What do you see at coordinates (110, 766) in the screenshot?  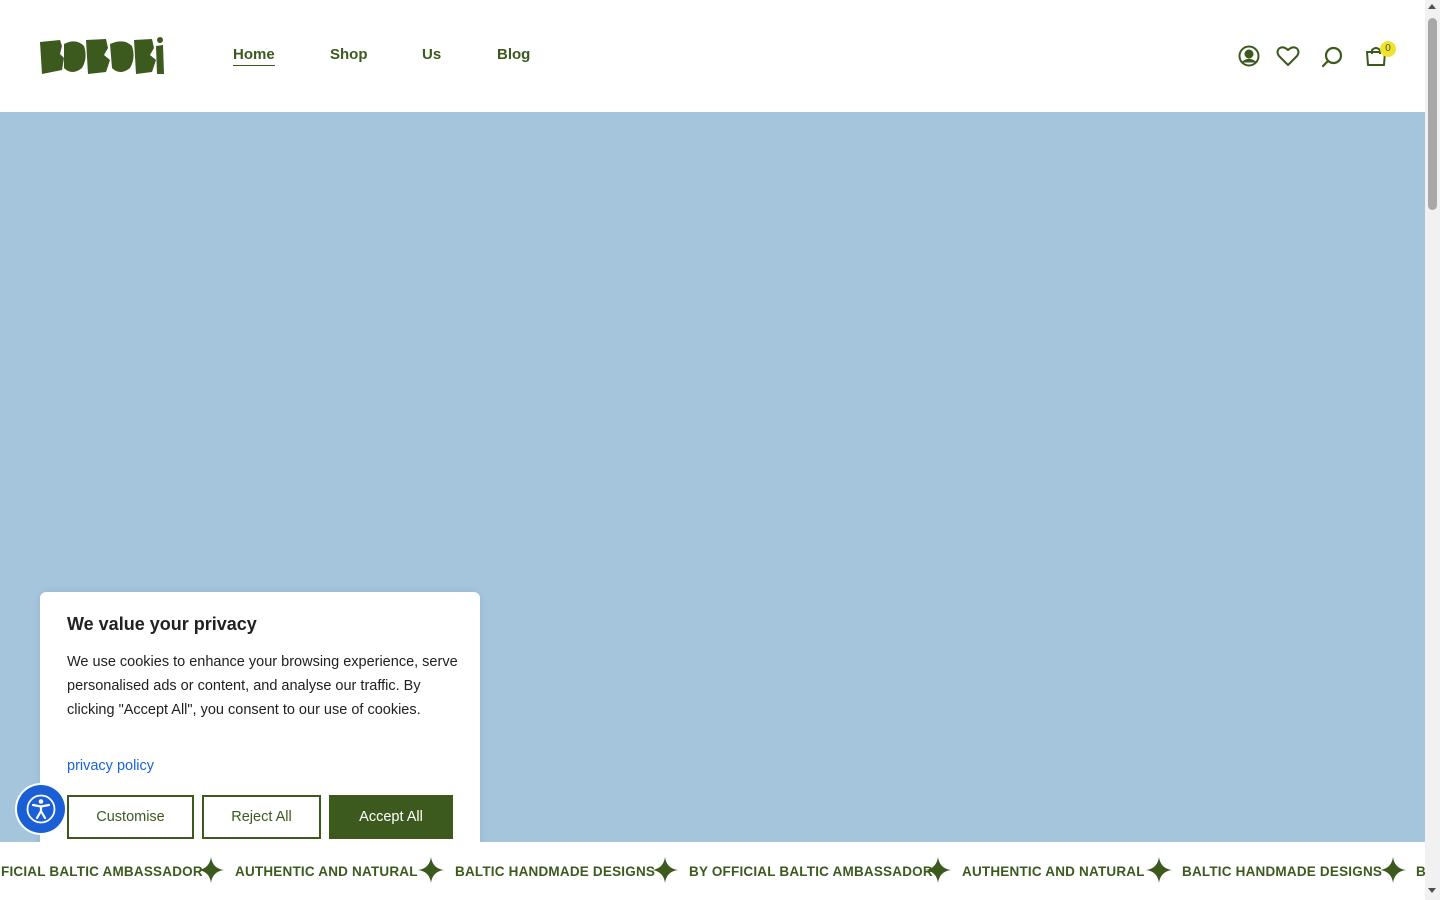 I see `privacy-policy-link: privacy policy` at bounding box center [110, 766].